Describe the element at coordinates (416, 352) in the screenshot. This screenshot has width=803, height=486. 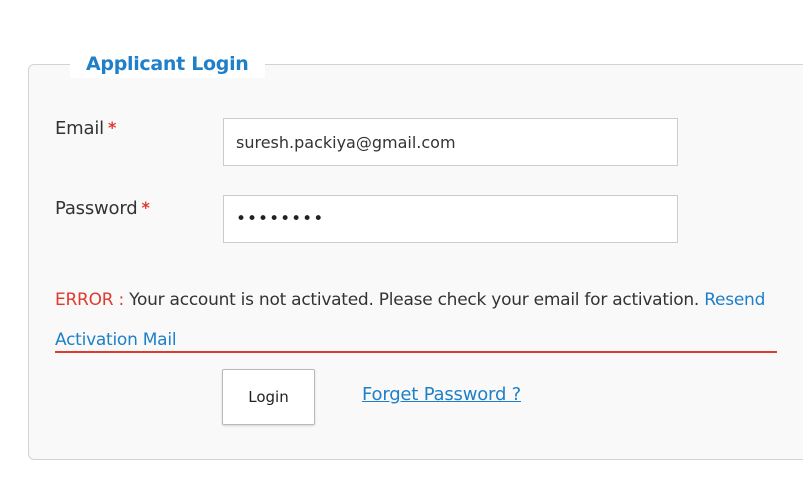
I see `error-divider` at that location.